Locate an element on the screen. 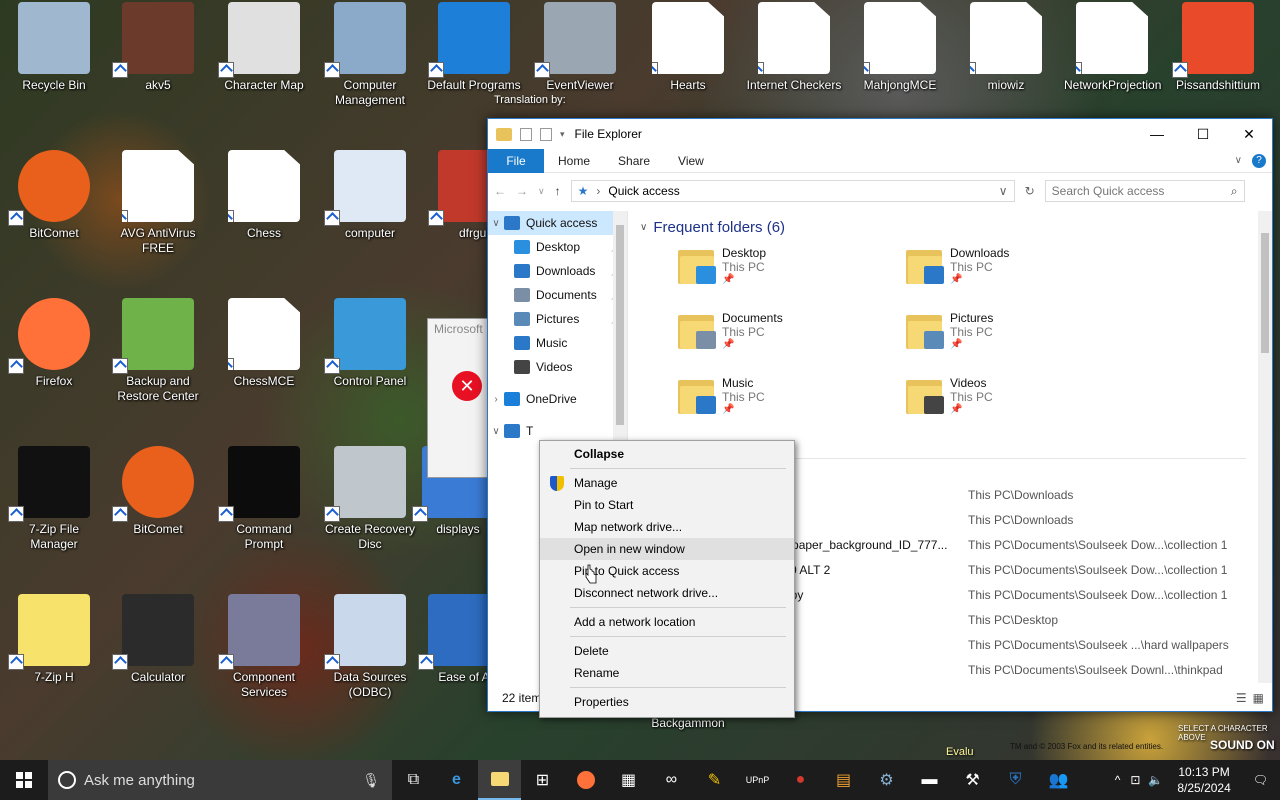  action-center-icon: 🗨 is located at coordinates (1260, 780).